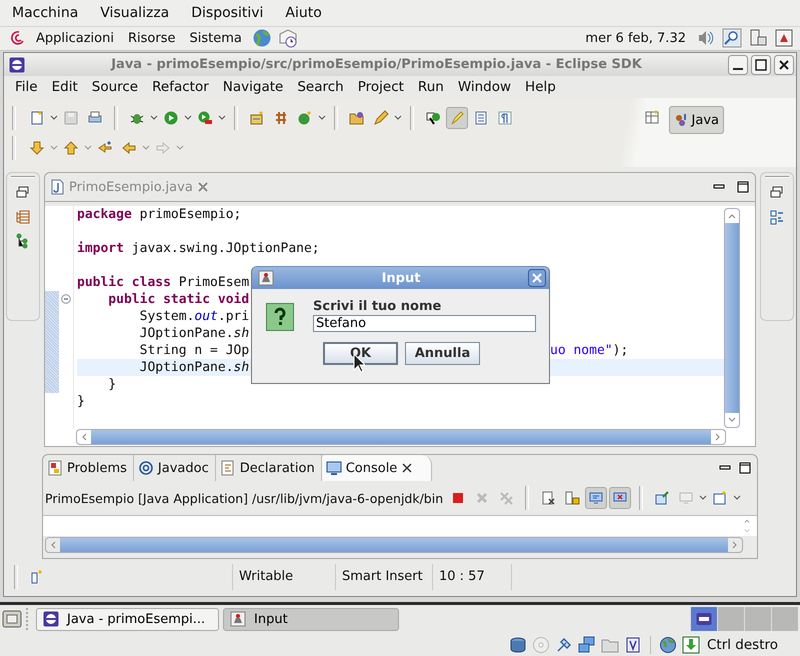 The width and height of the screenshot is (800, 656). I want to click on problems-icon, so click(55, 468).